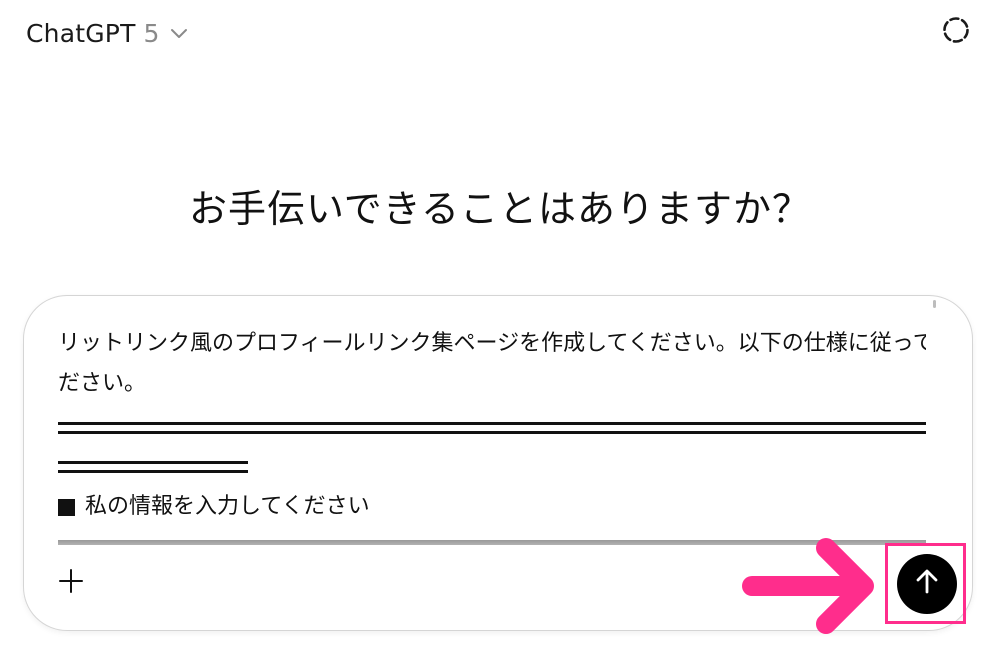 This screenshot has height=668, width=1000. Describe the element at coordinates (492, 507) in the screenshot. I see `section-heading: 私の情報を入力してください` at that location.